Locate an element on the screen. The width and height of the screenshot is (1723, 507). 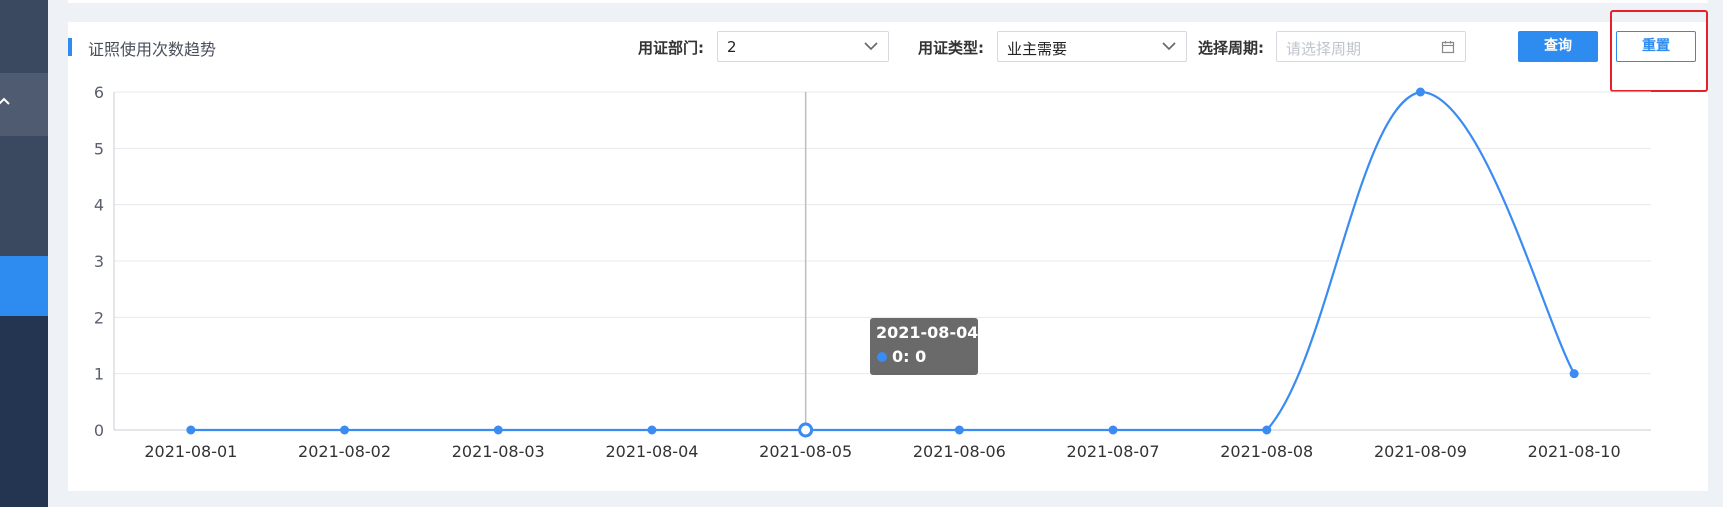
data-point-hover is located at coordinates (806, 430).